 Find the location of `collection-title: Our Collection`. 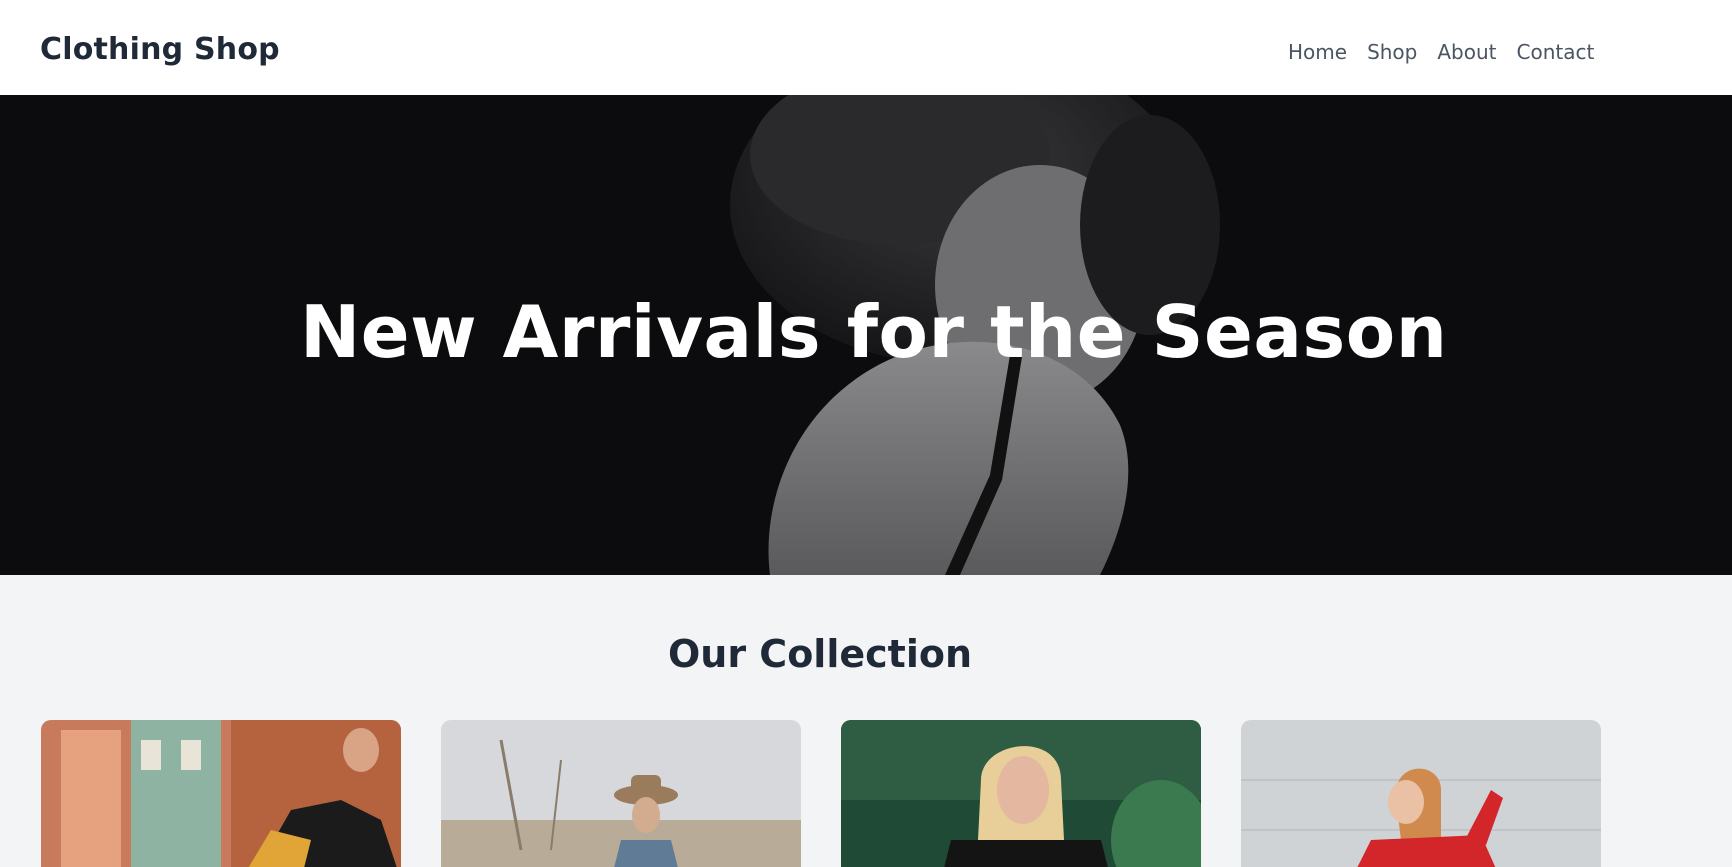

collection-title: Our Collection is located at coordinates (820, 654).